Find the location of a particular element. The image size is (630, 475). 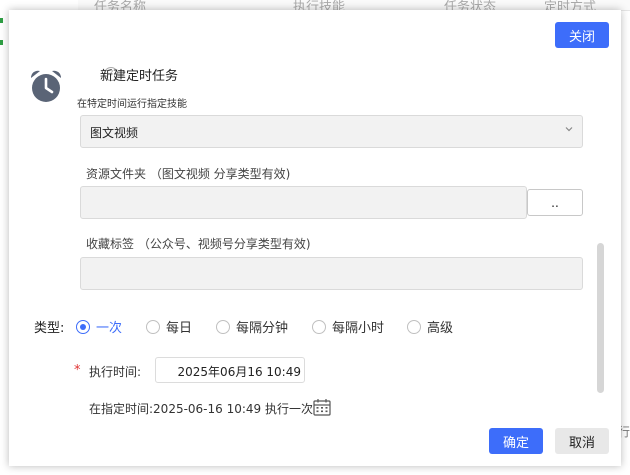

radio-label: 每日 is located at coordinates (179, 328).